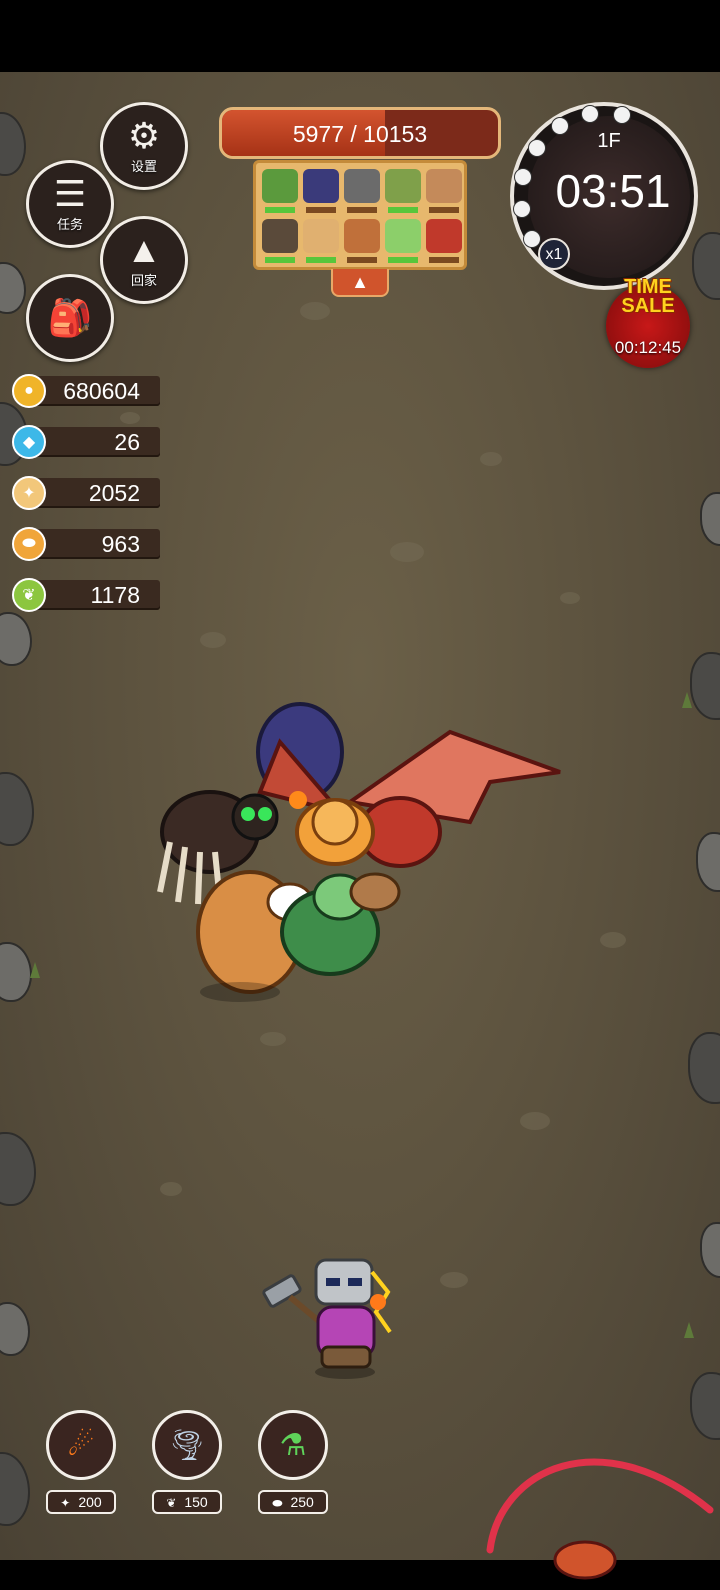 Image resolution: width=720 pixels, height=1590 pixels. I want to click on roster-monster-frog, so click(280, 192).